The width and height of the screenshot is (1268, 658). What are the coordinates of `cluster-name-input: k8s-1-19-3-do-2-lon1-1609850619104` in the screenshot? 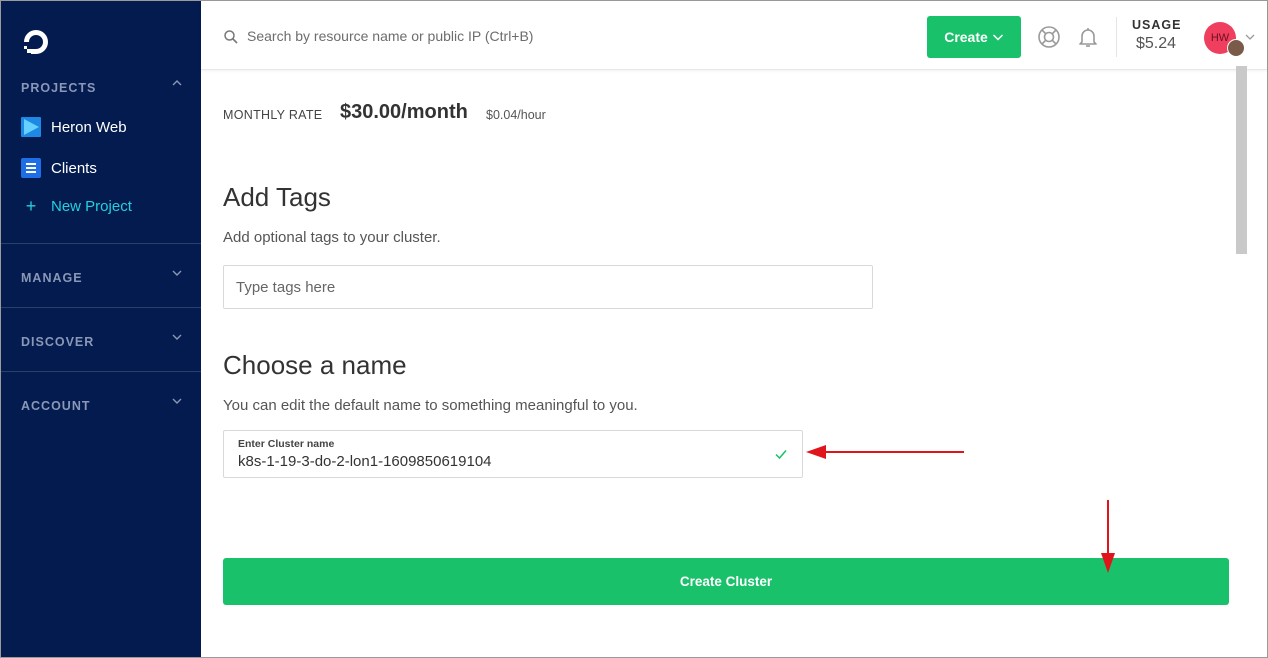 It's located at (365, 461).